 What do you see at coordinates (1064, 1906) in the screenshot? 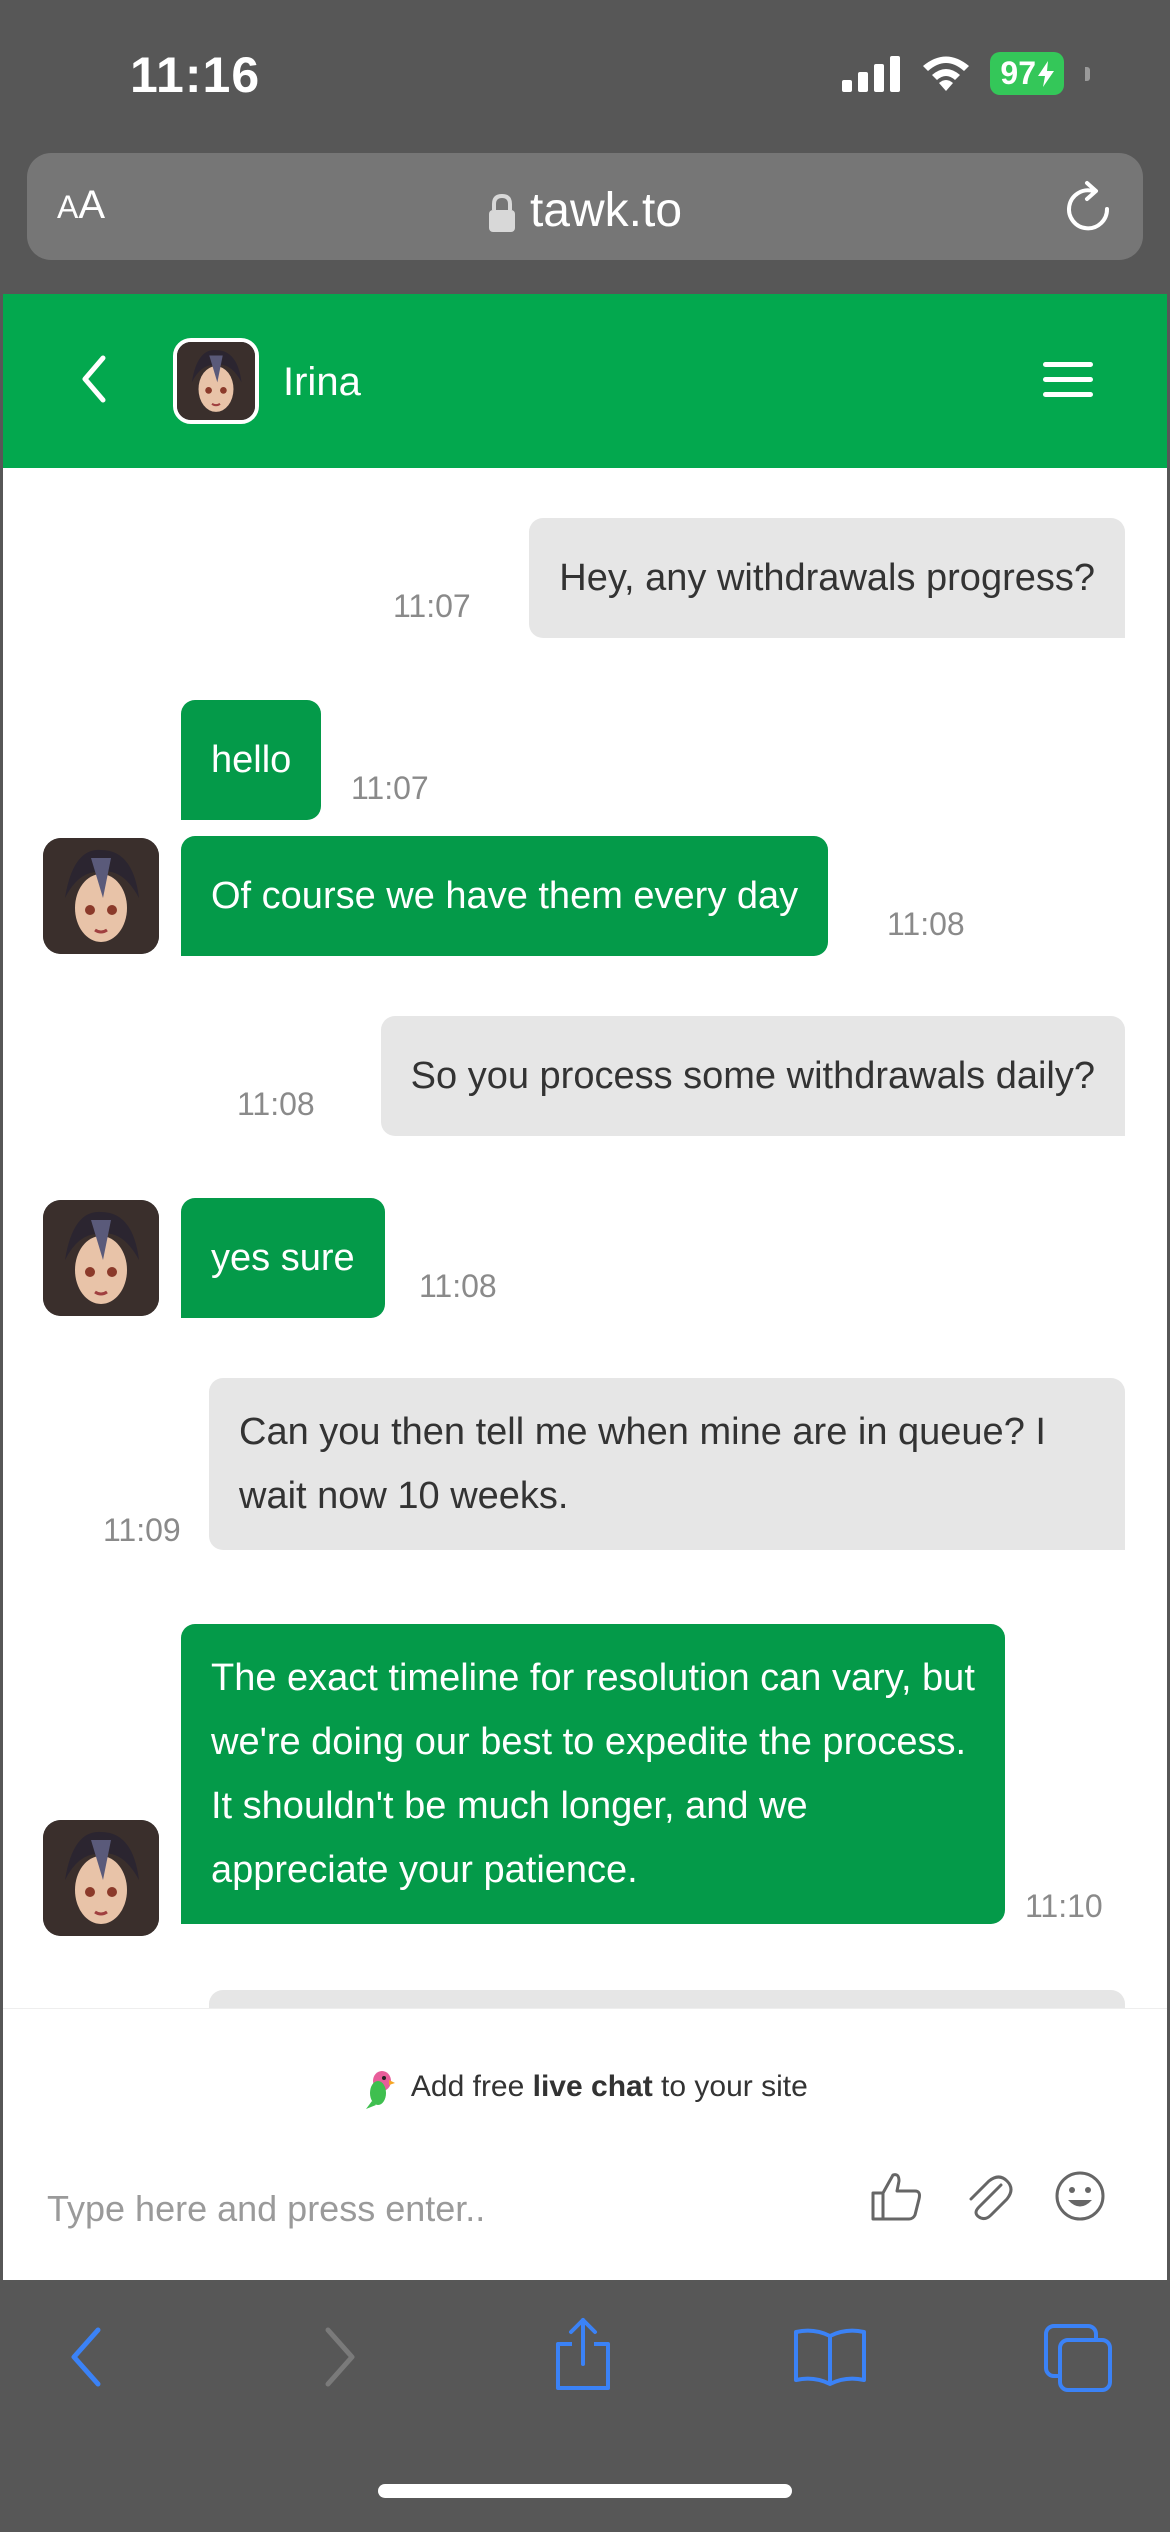
I see `message-time: 11:10` at bounding box center [1064, 1906].